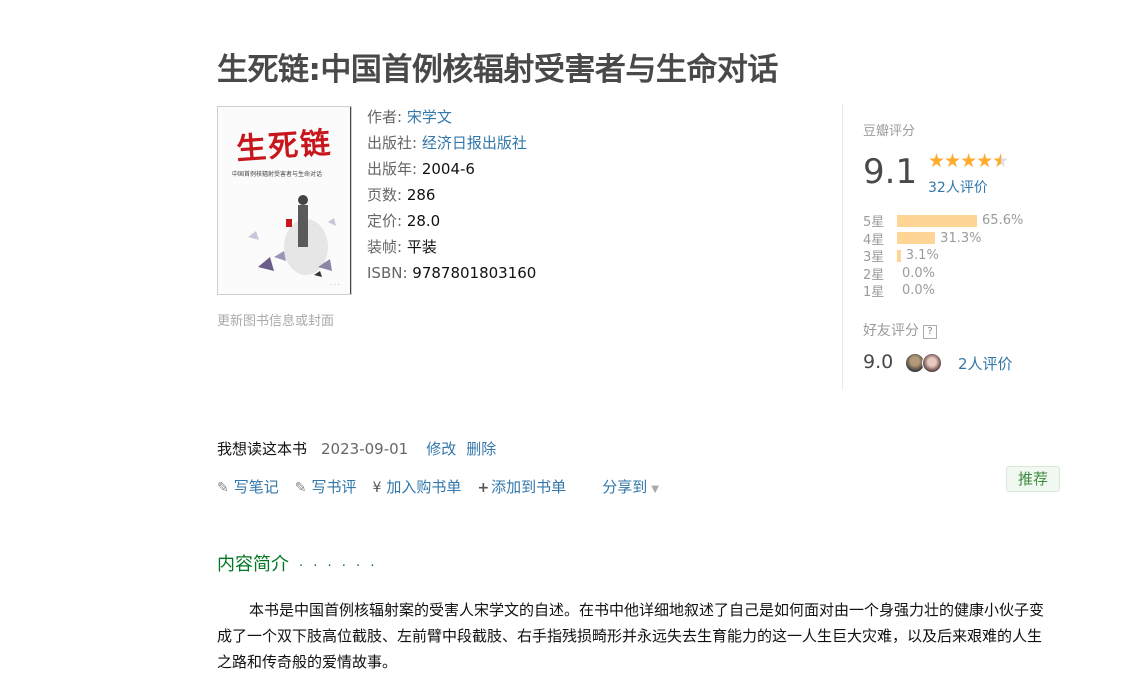 The image size is (1134, 680). I want to click on delete-link: 删除, so click(481, 449).